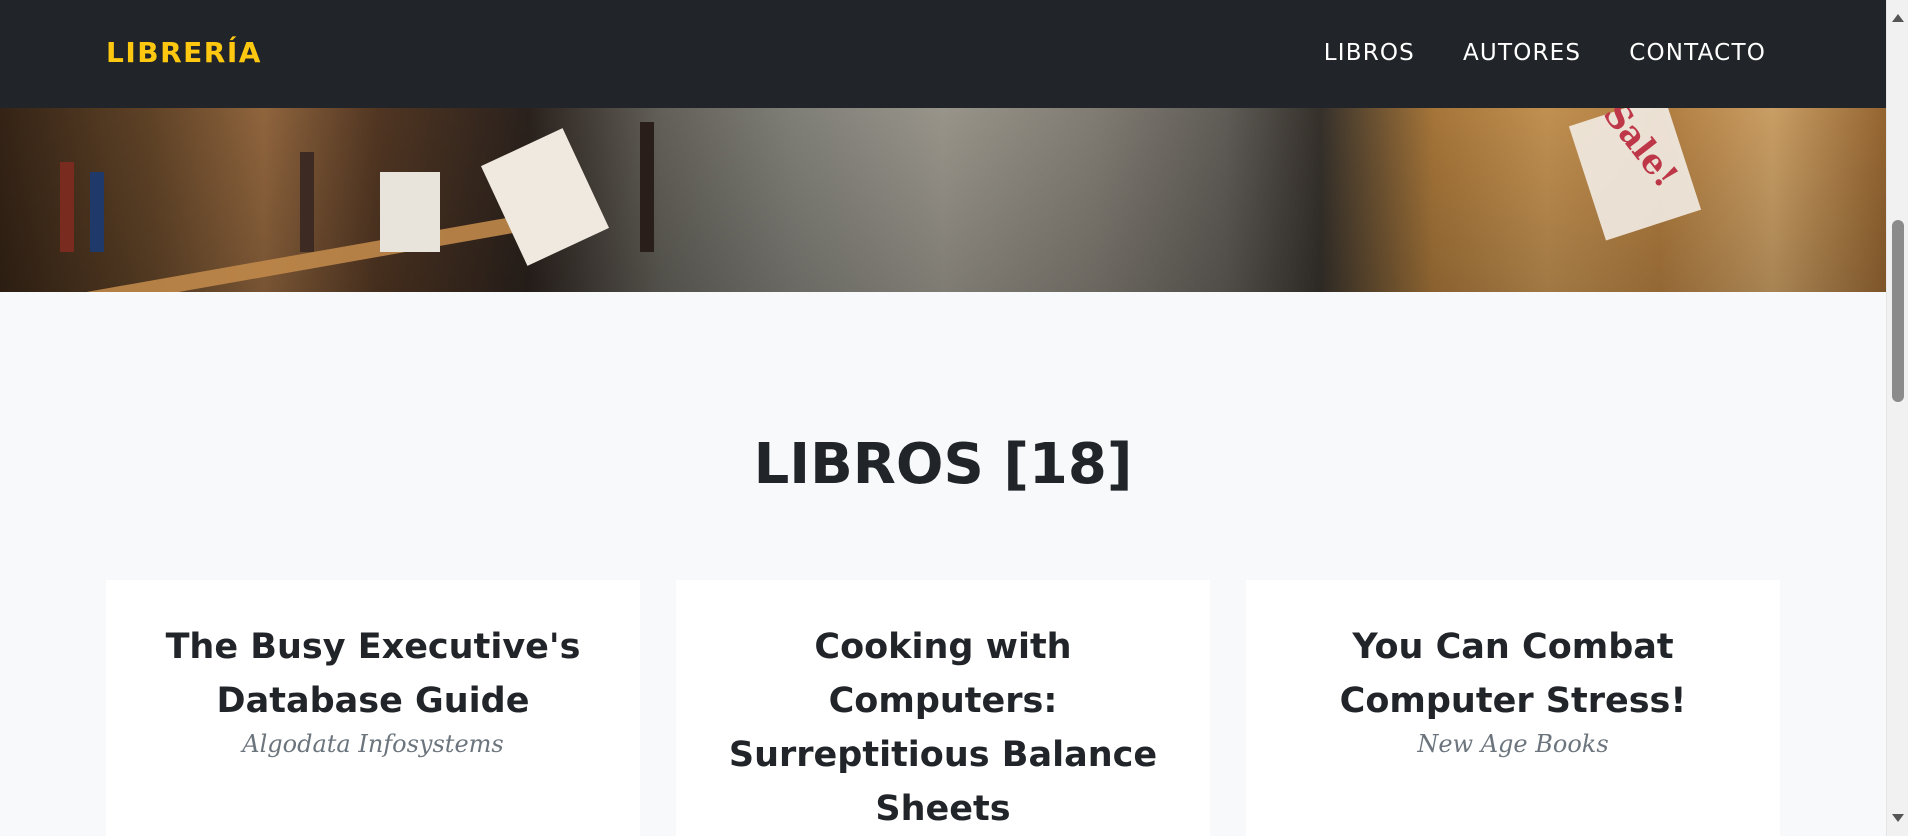 The height and width of the screenshot is (836, 1908). I want to click on book-publisher: Algodata Infosystems, so click(373, 744).